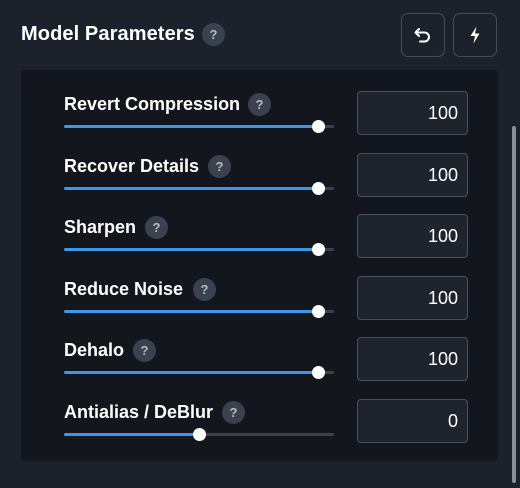 This screenshot has width=520, height=488. What do you see at coordinates (94, 350) in the screenshot?
I see `parameter-label: Dehalo` at bounding box center [94, 350].